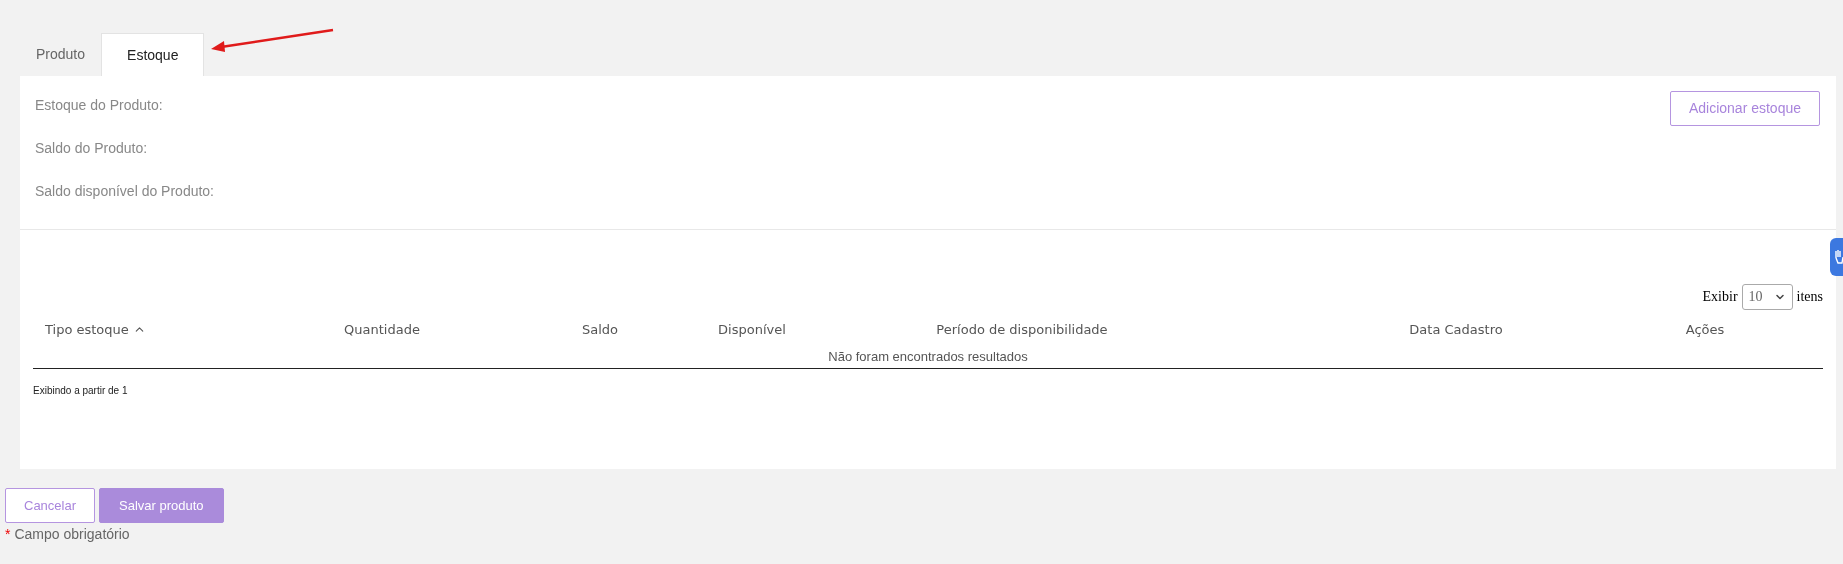 The width and height of the screenshot is (1843, 564). What do you see at coordinates (1767, 296) in the screenshot?
I see `page-size-select: 10` at bounding box center [1767, 296].